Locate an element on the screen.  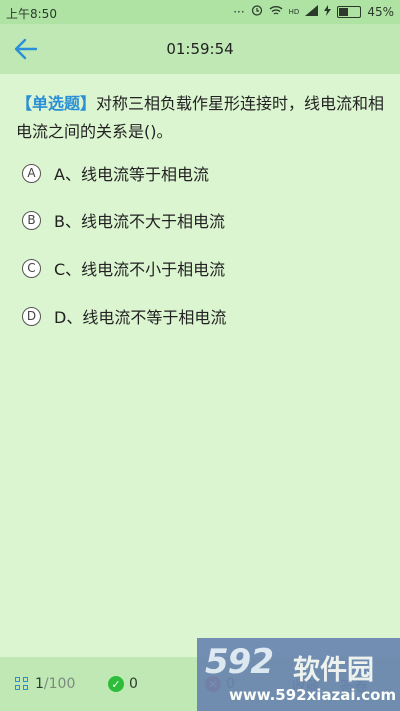
progress-current: 1 is located at coordinates (39, 684).